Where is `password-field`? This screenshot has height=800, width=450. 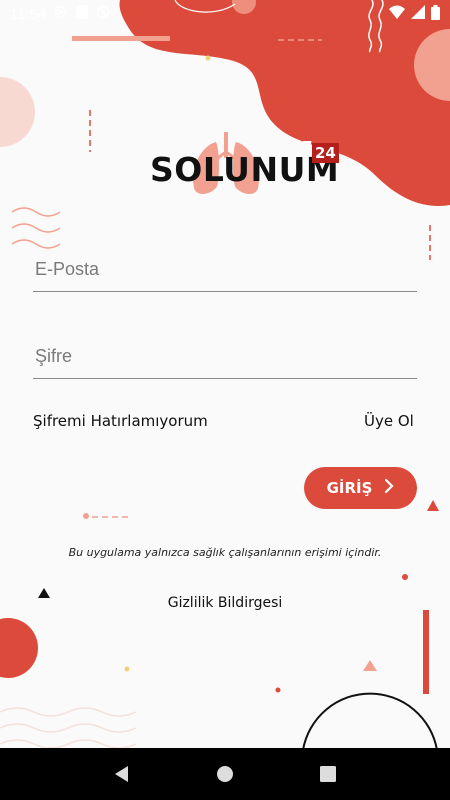
password-field is located at coordinates (225, 357).